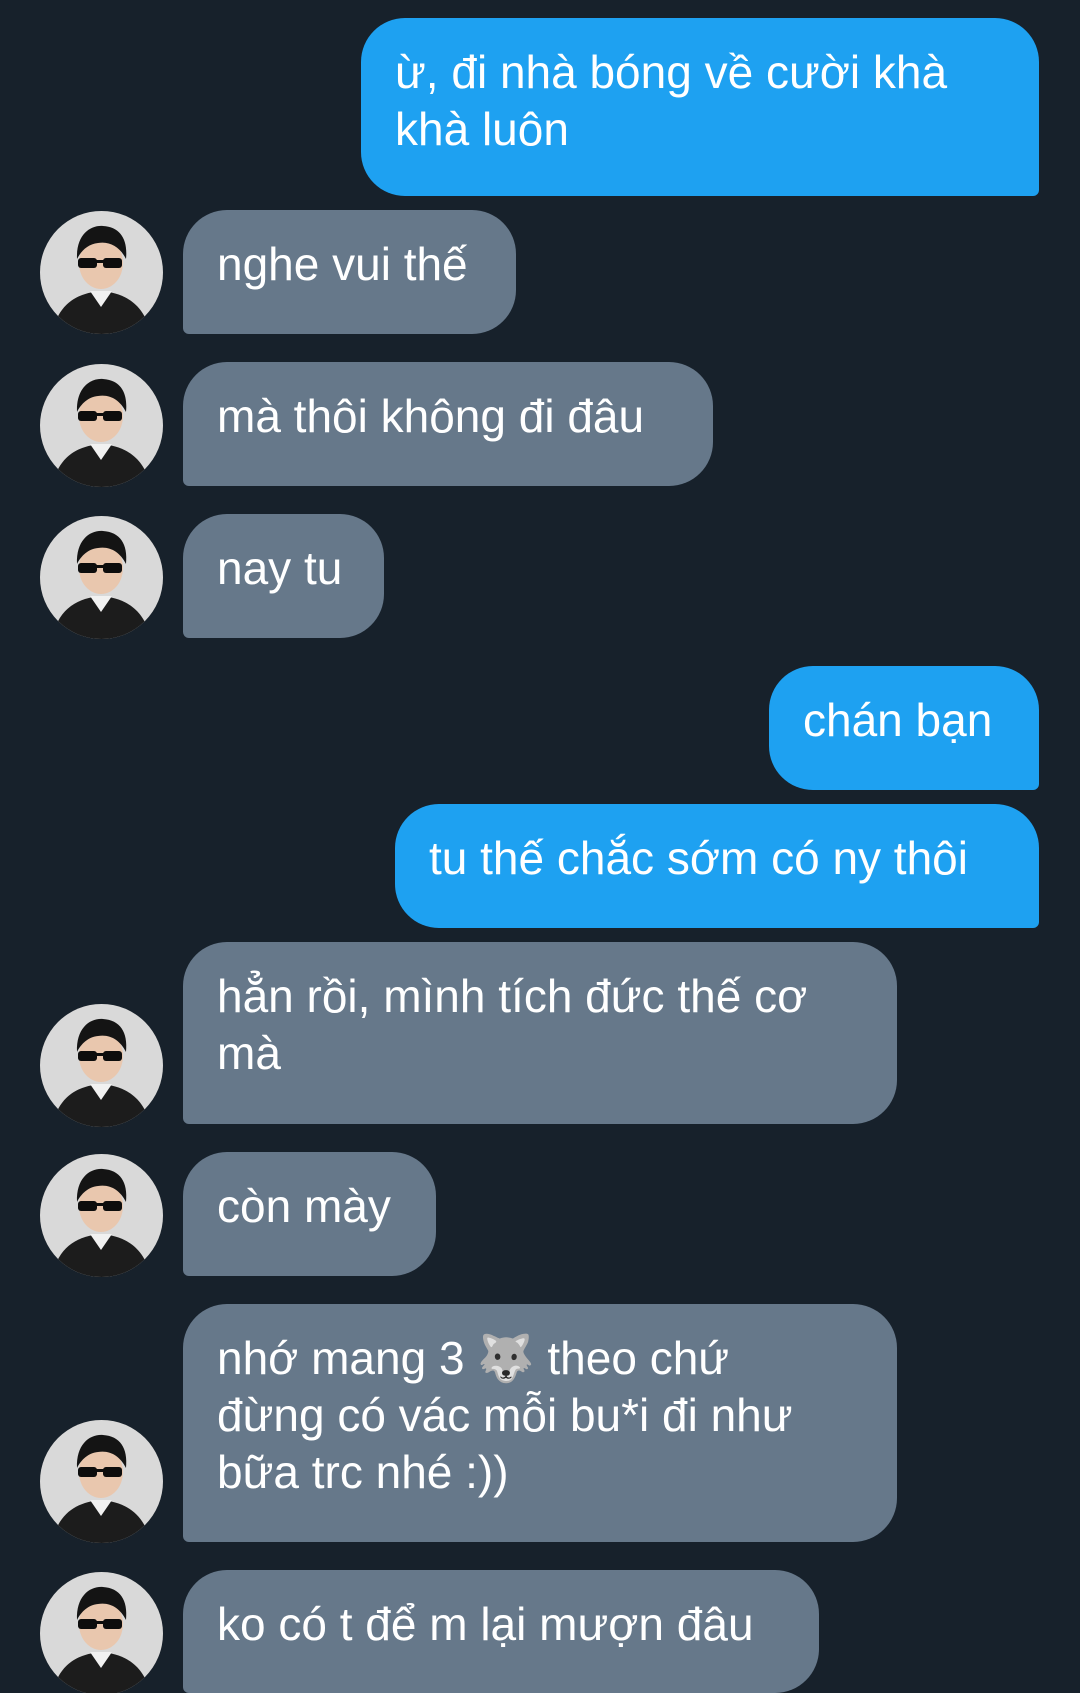  What do you see at coordinates (283, 576) in the screenshot?
I see `incoming-message: nay tu` at bounding box center [283, 576].